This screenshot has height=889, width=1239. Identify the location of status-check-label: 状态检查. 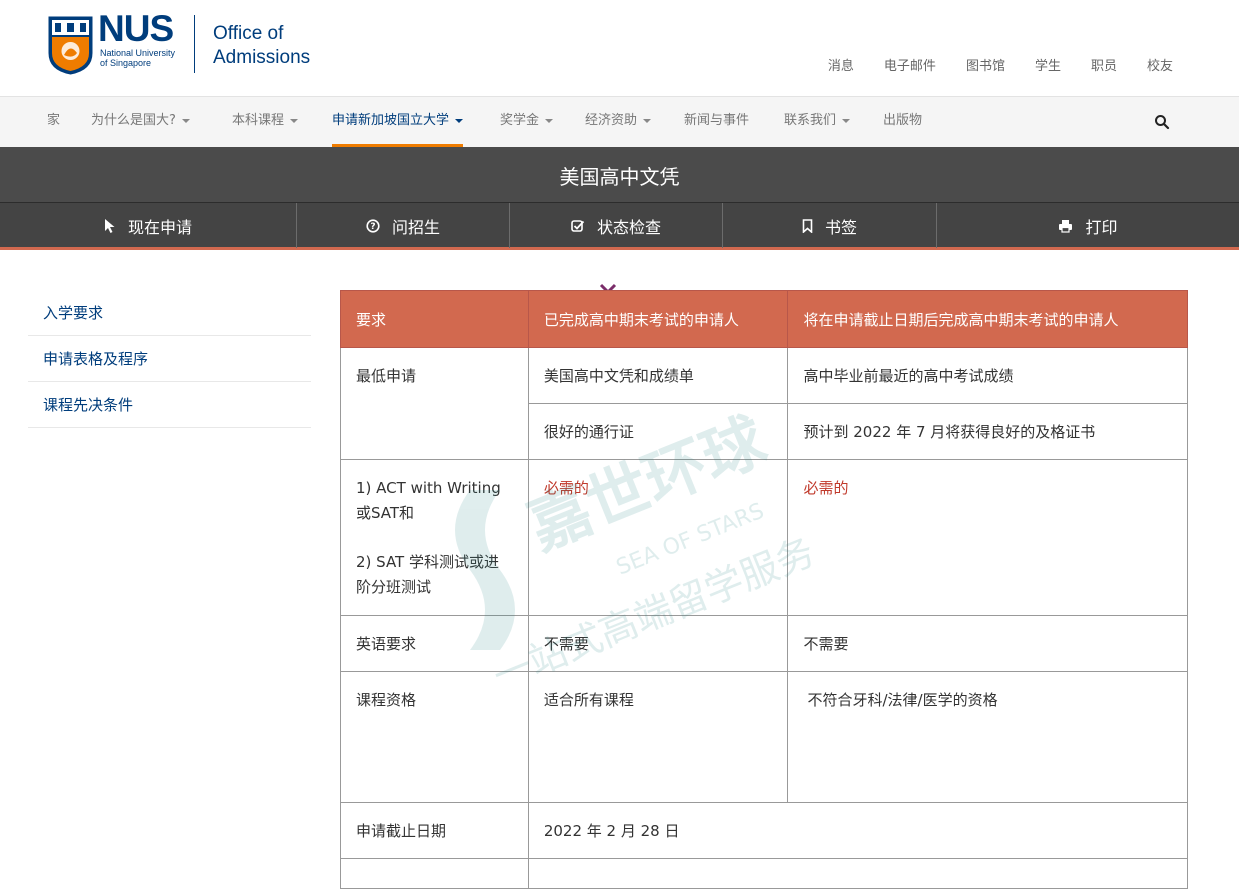
(628, 227).